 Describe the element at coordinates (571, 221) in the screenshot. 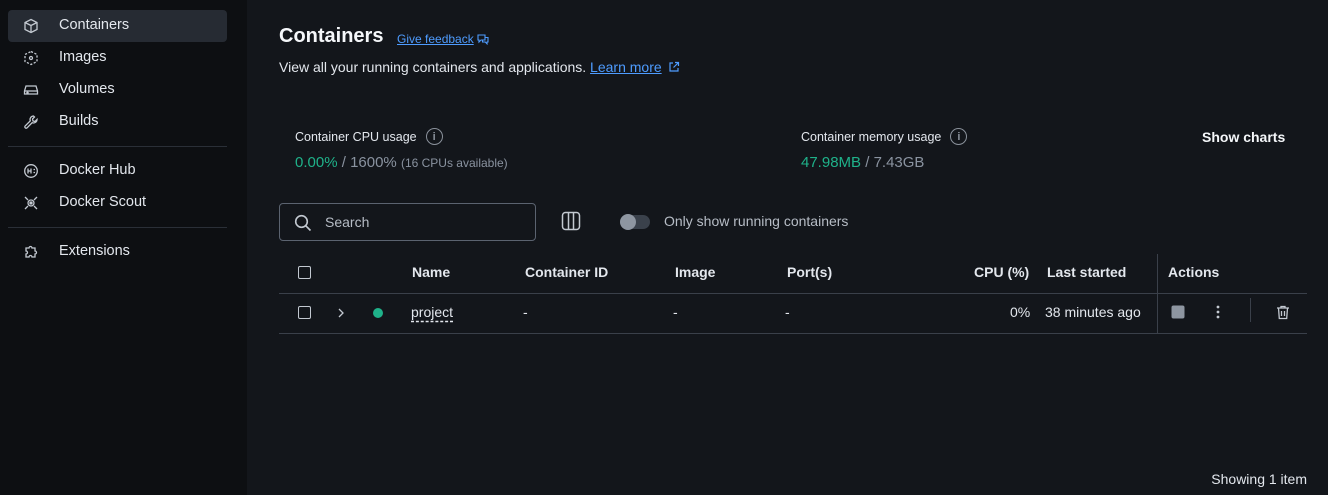

I see `columns-icon` at that location.